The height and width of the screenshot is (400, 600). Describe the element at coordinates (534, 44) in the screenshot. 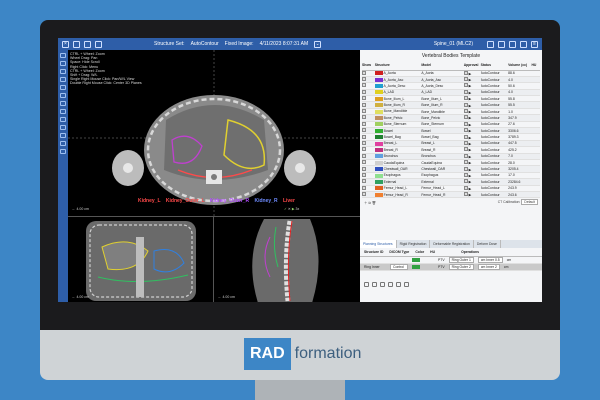

I see `menu-icon: ≡` at that location.